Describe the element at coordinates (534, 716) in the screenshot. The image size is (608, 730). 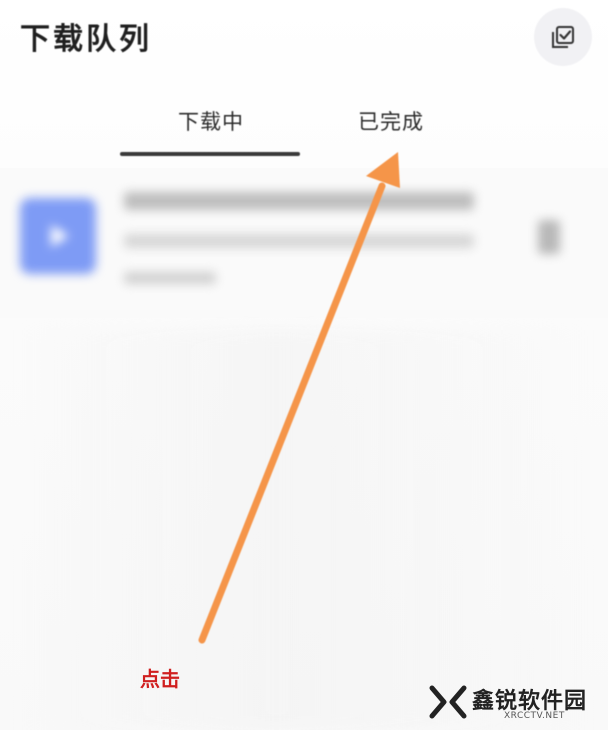
I see `watermark-domain: XRCCTV.NET` at that location.